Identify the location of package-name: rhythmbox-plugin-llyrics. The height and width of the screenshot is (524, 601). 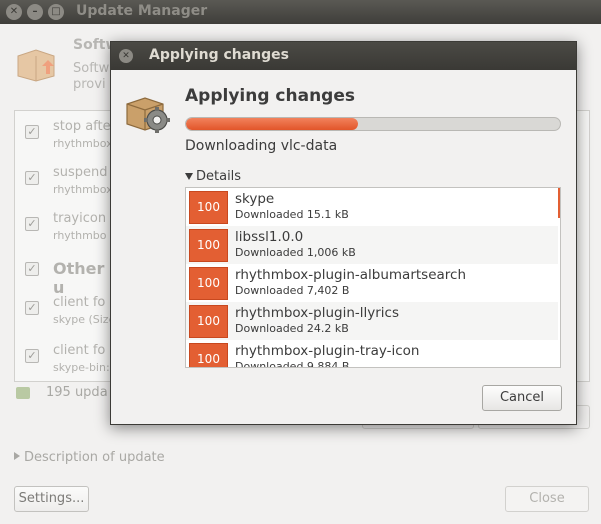
(317, 313).